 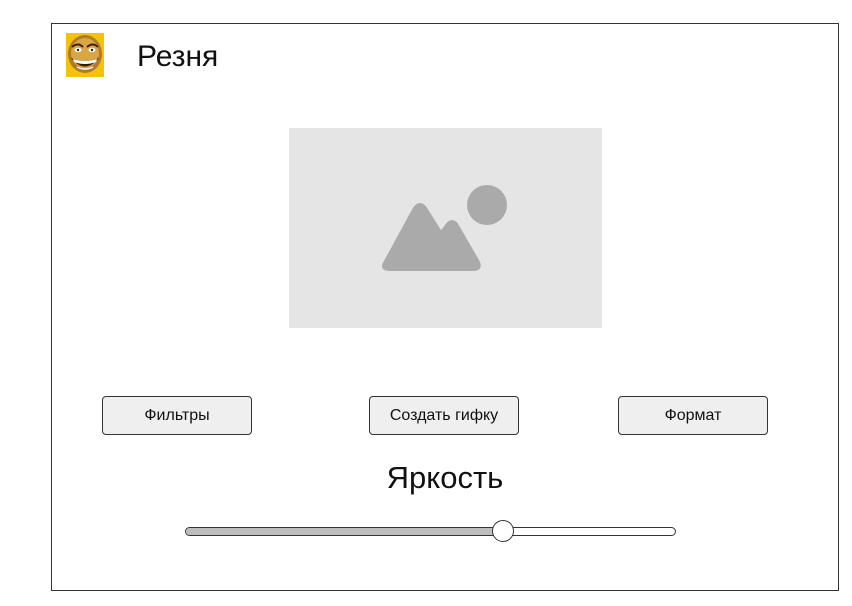 I want to click on slider-thumb, so click(x=502, y=531).